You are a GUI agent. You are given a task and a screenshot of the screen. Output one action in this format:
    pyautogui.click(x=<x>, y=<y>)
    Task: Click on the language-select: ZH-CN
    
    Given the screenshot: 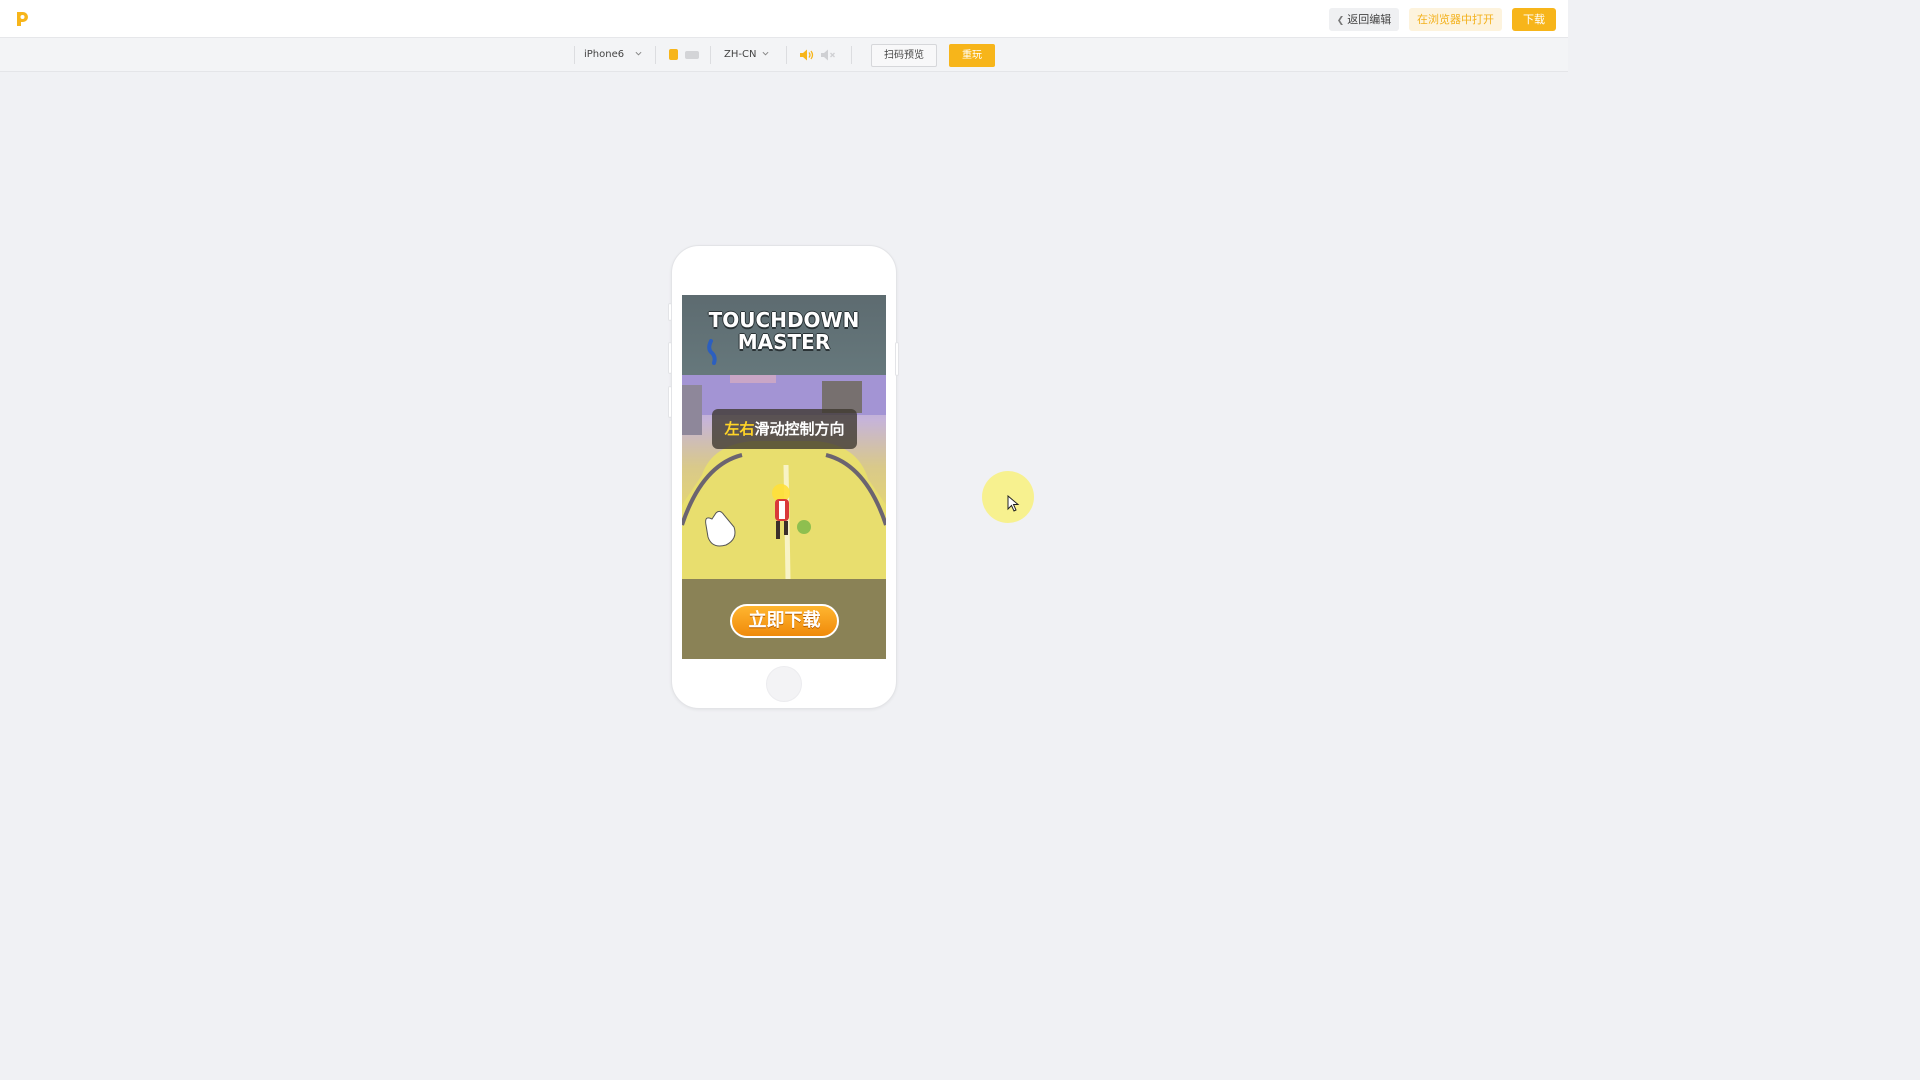 What is the action you would take?
    pyautogui.click(x=748, y=55)
    